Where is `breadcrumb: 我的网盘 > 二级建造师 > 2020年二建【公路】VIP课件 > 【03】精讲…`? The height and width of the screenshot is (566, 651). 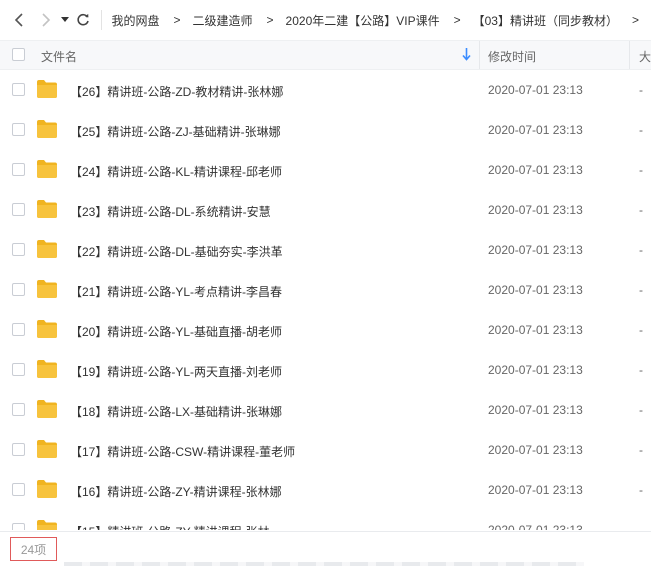
breadcrumb: 我的网盘 > 二级建造师 > 2020年二建【公路】VIP课件 > 【03】精讲… is located at coordinates (381, 20).